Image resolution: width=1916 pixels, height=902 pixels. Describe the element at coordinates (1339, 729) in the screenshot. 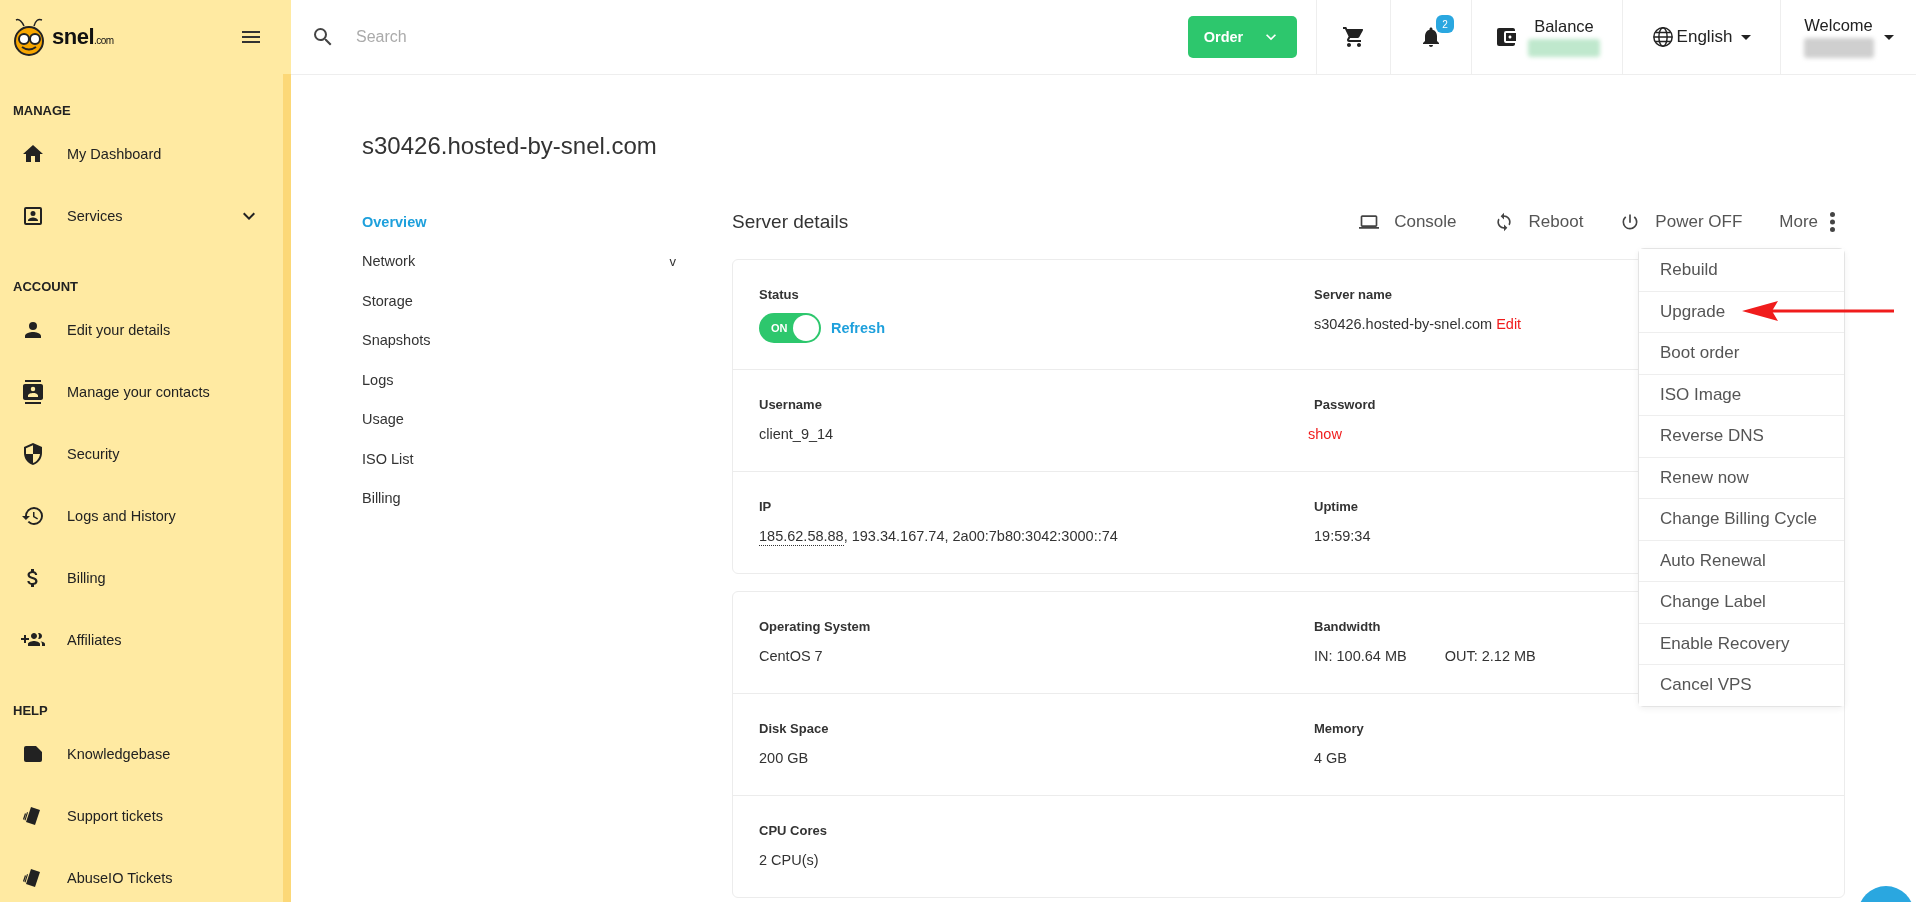

I see `field-label: Memory` at that location.